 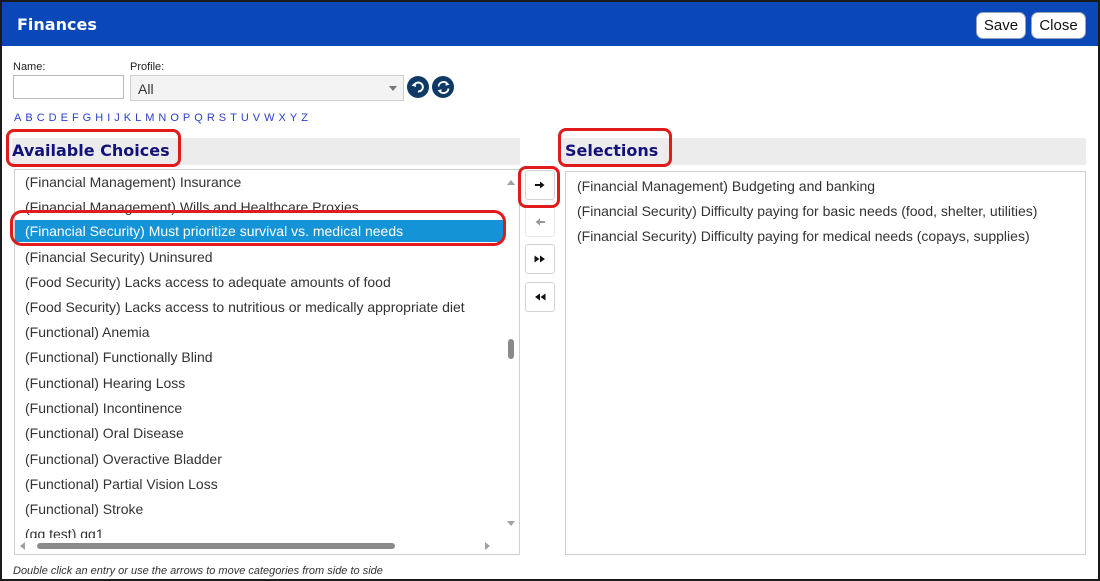 What do you see at coordinates (29, 67) in the screenshot?
I see `name-label: Name:` at bounding box center [29, 67].